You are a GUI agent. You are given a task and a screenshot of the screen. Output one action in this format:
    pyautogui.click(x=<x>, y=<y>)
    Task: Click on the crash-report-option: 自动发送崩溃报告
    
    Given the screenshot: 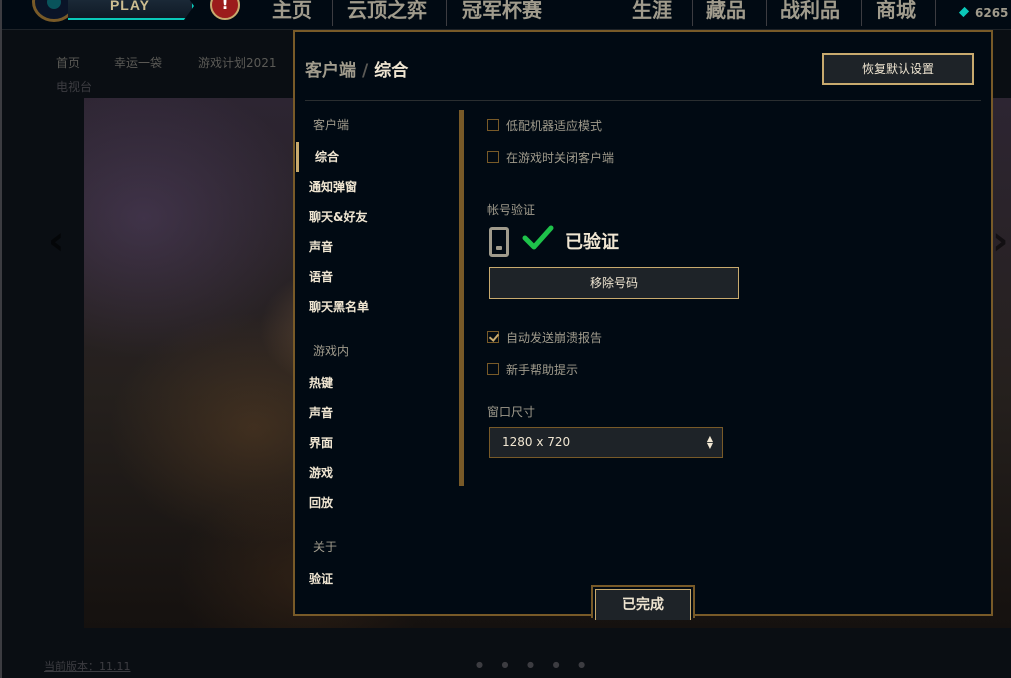 What is the action you would take?
    pyautogui.click(x=544, y=337)
    